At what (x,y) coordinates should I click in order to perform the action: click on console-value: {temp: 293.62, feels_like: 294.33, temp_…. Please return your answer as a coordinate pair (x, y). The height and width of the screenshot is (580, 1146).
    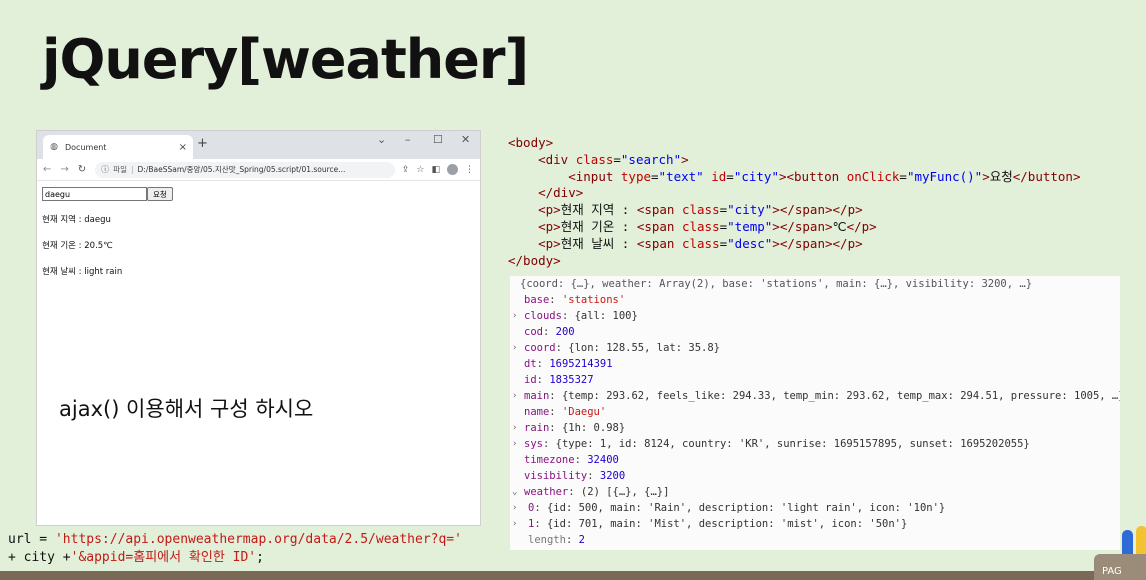
    Looking at the image, I should click on (840, 396).